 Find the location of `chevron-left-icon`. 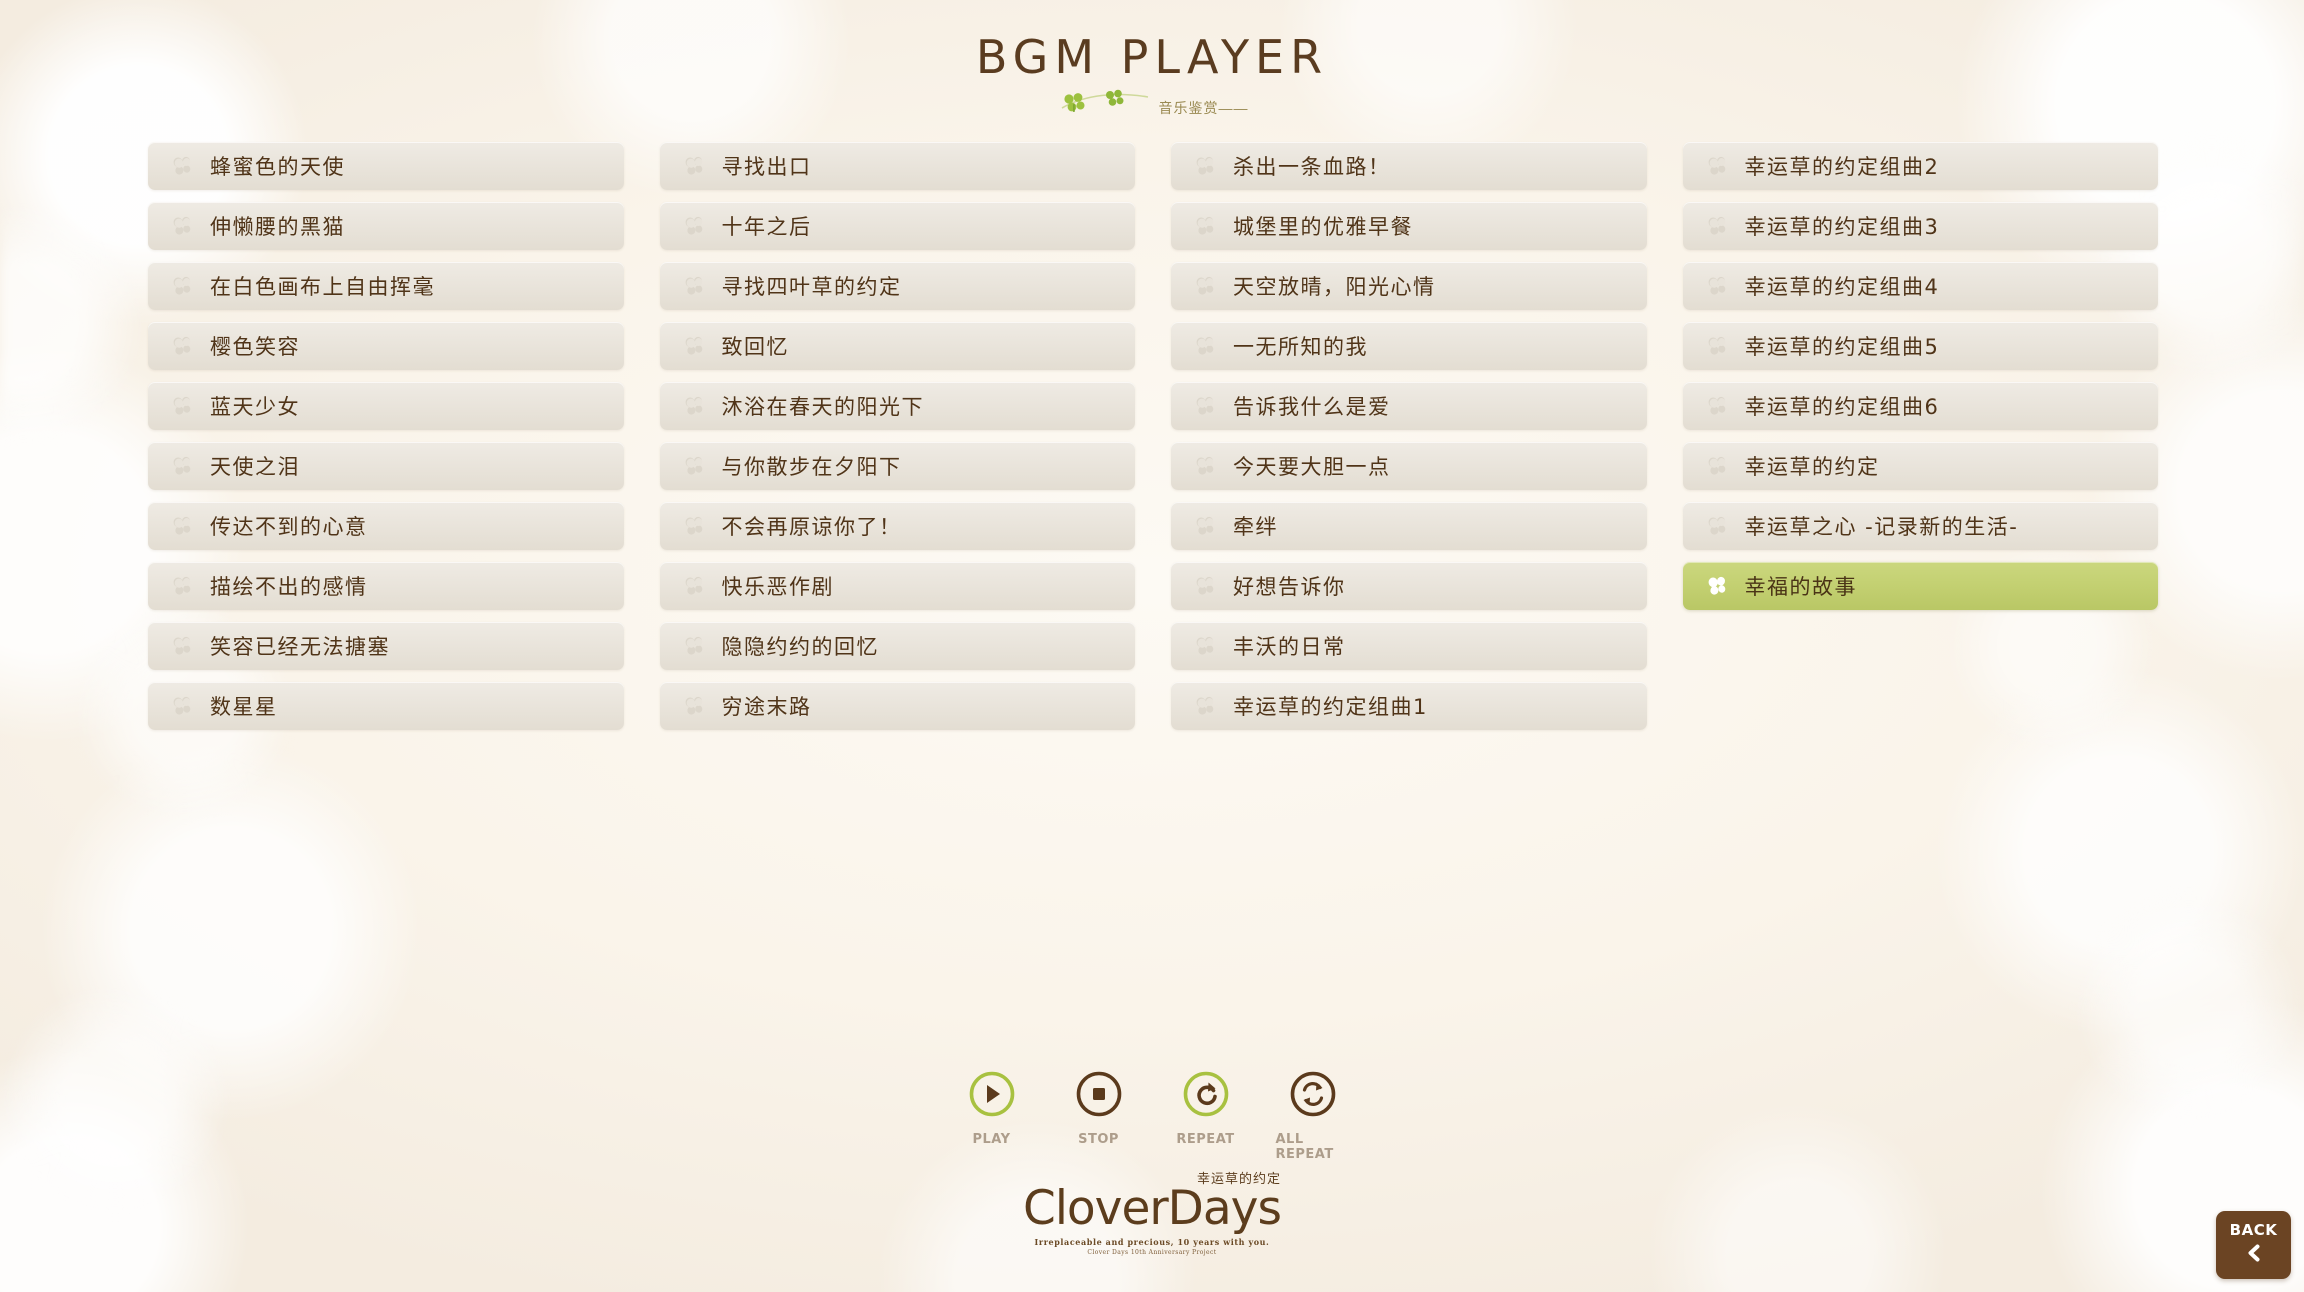

chevron-left-icon is located at coordinates (2254, 1255).